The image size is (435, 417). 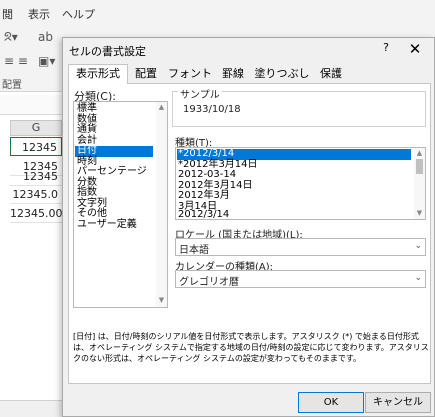 I want to click on calendar-value: グレゴリオ暦, so click(x=209, y=282).